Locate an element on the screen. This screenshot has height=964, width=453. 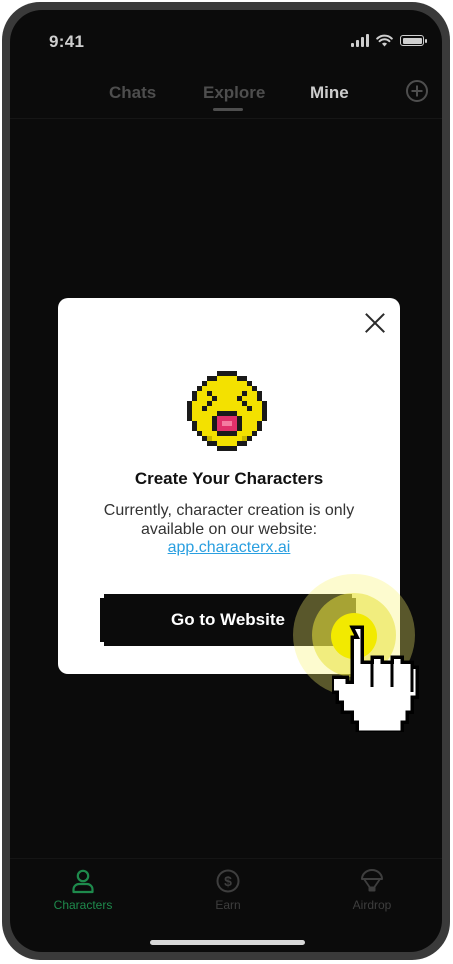
nav-item-earn: $ Earn is located at coordinates (228, 890).